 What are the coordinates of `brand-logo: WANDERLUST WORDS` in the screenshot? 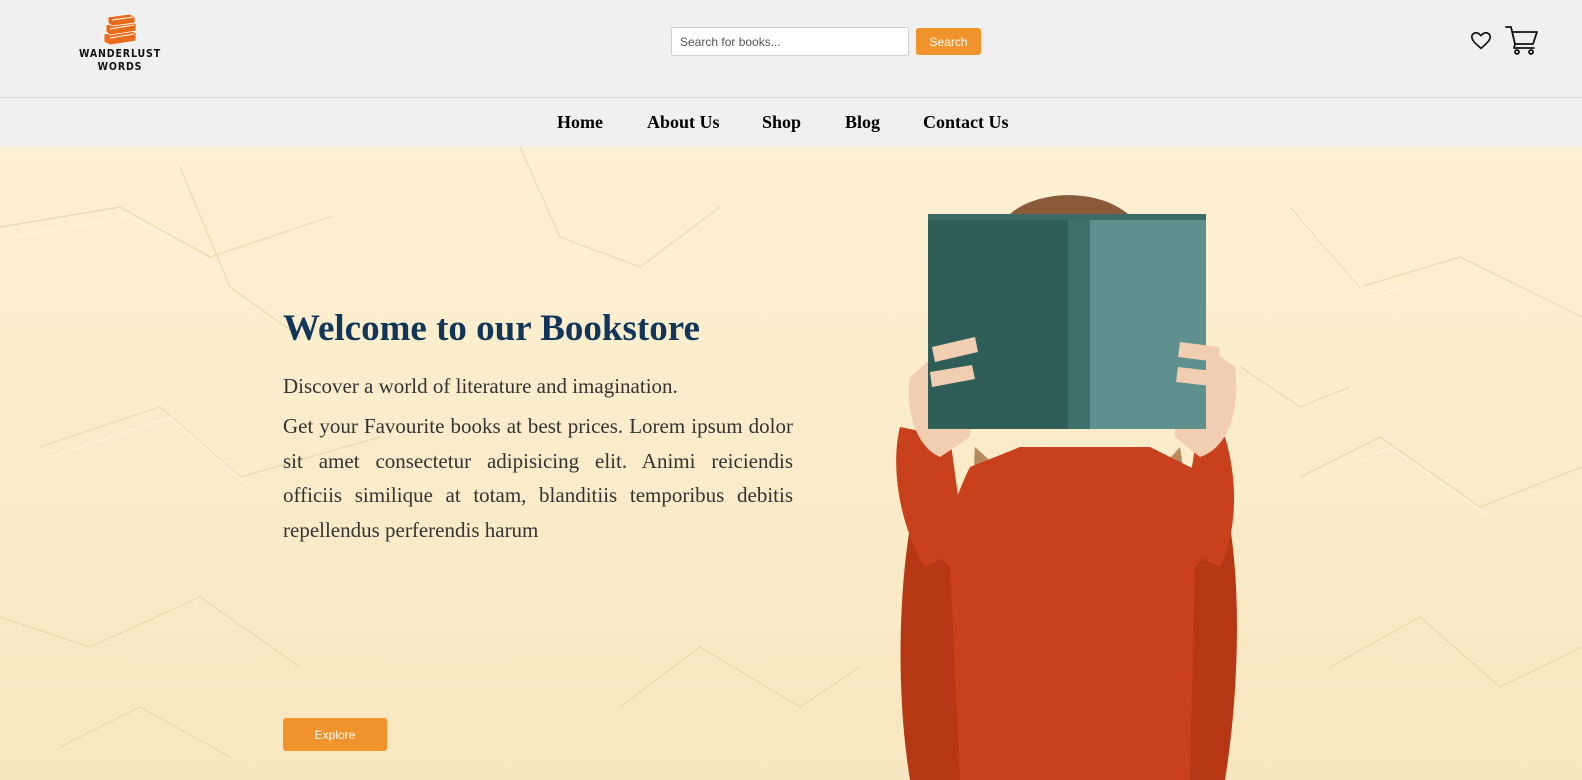 It's located at (120, 43).